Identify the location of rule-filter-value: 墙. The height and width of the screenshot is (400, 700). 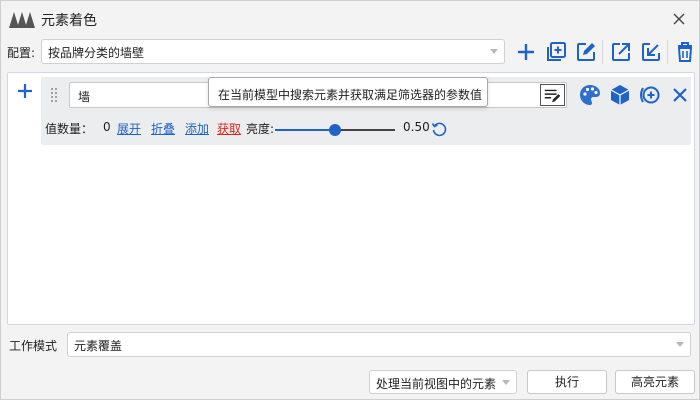
(84, 97).